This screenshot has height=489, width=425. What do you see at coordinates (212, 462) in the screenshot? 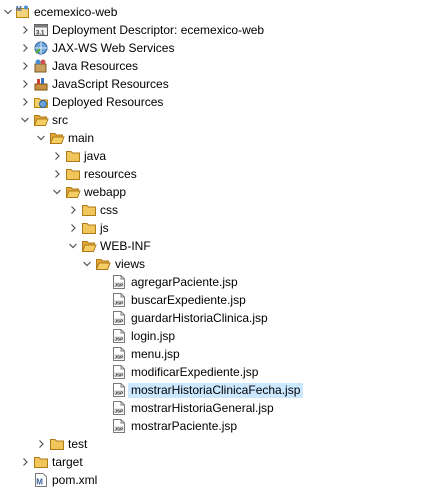
I see `tree-item-target: target` at bounding box center [212, 462].